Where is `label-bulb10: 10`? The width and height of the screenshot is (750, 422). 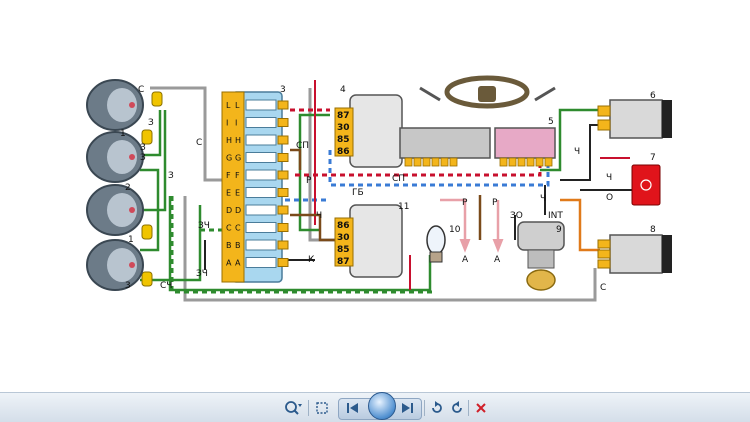
label-bulb10: 10 is located at coordinates (455, 230).